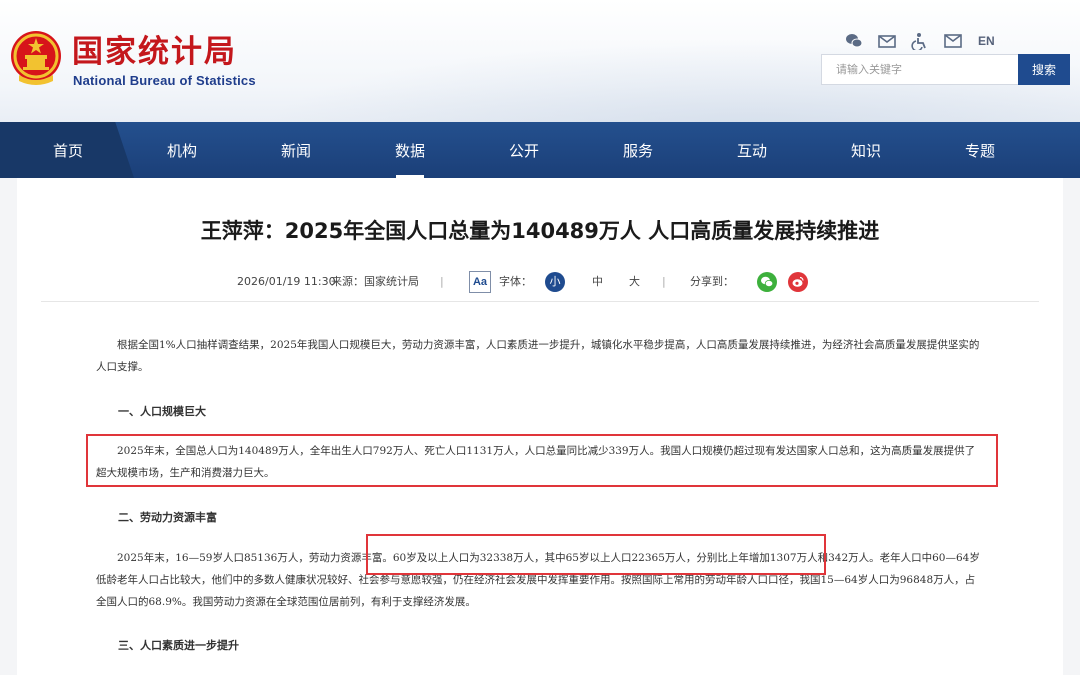 This screenshot has height=675, width=1080. What do you see at coordinates (854, 41) in the screenshot?
I see `wechat-icon` at bounding box center [854, 41].